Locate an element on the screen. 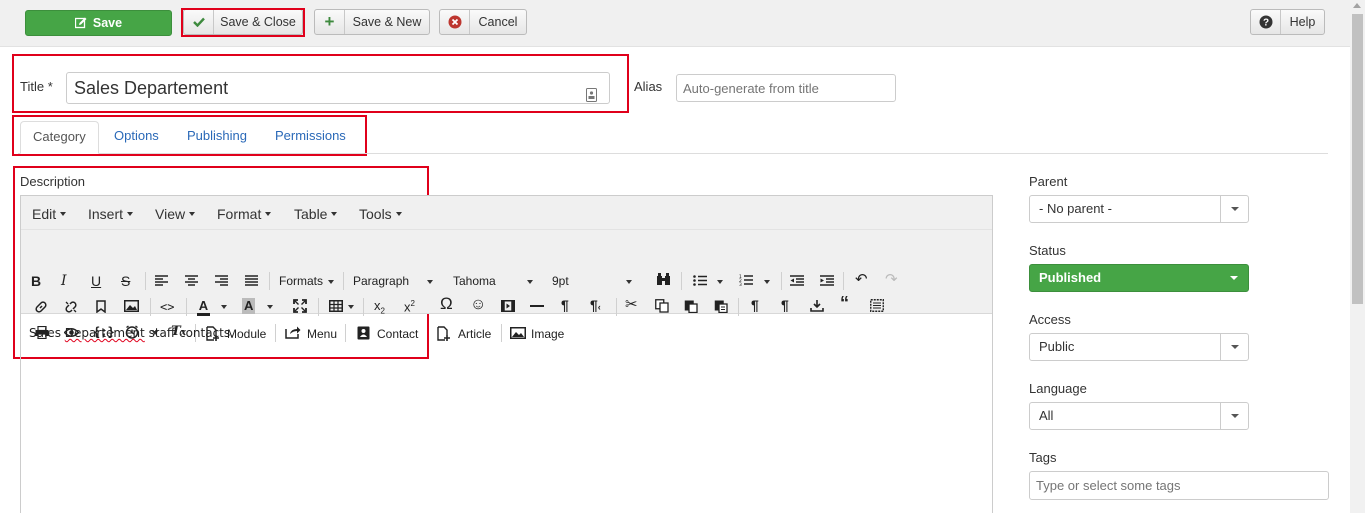 This screenshot has width=1365, height=514. redo-icon: ↷ is located at coordinates (891, 280).